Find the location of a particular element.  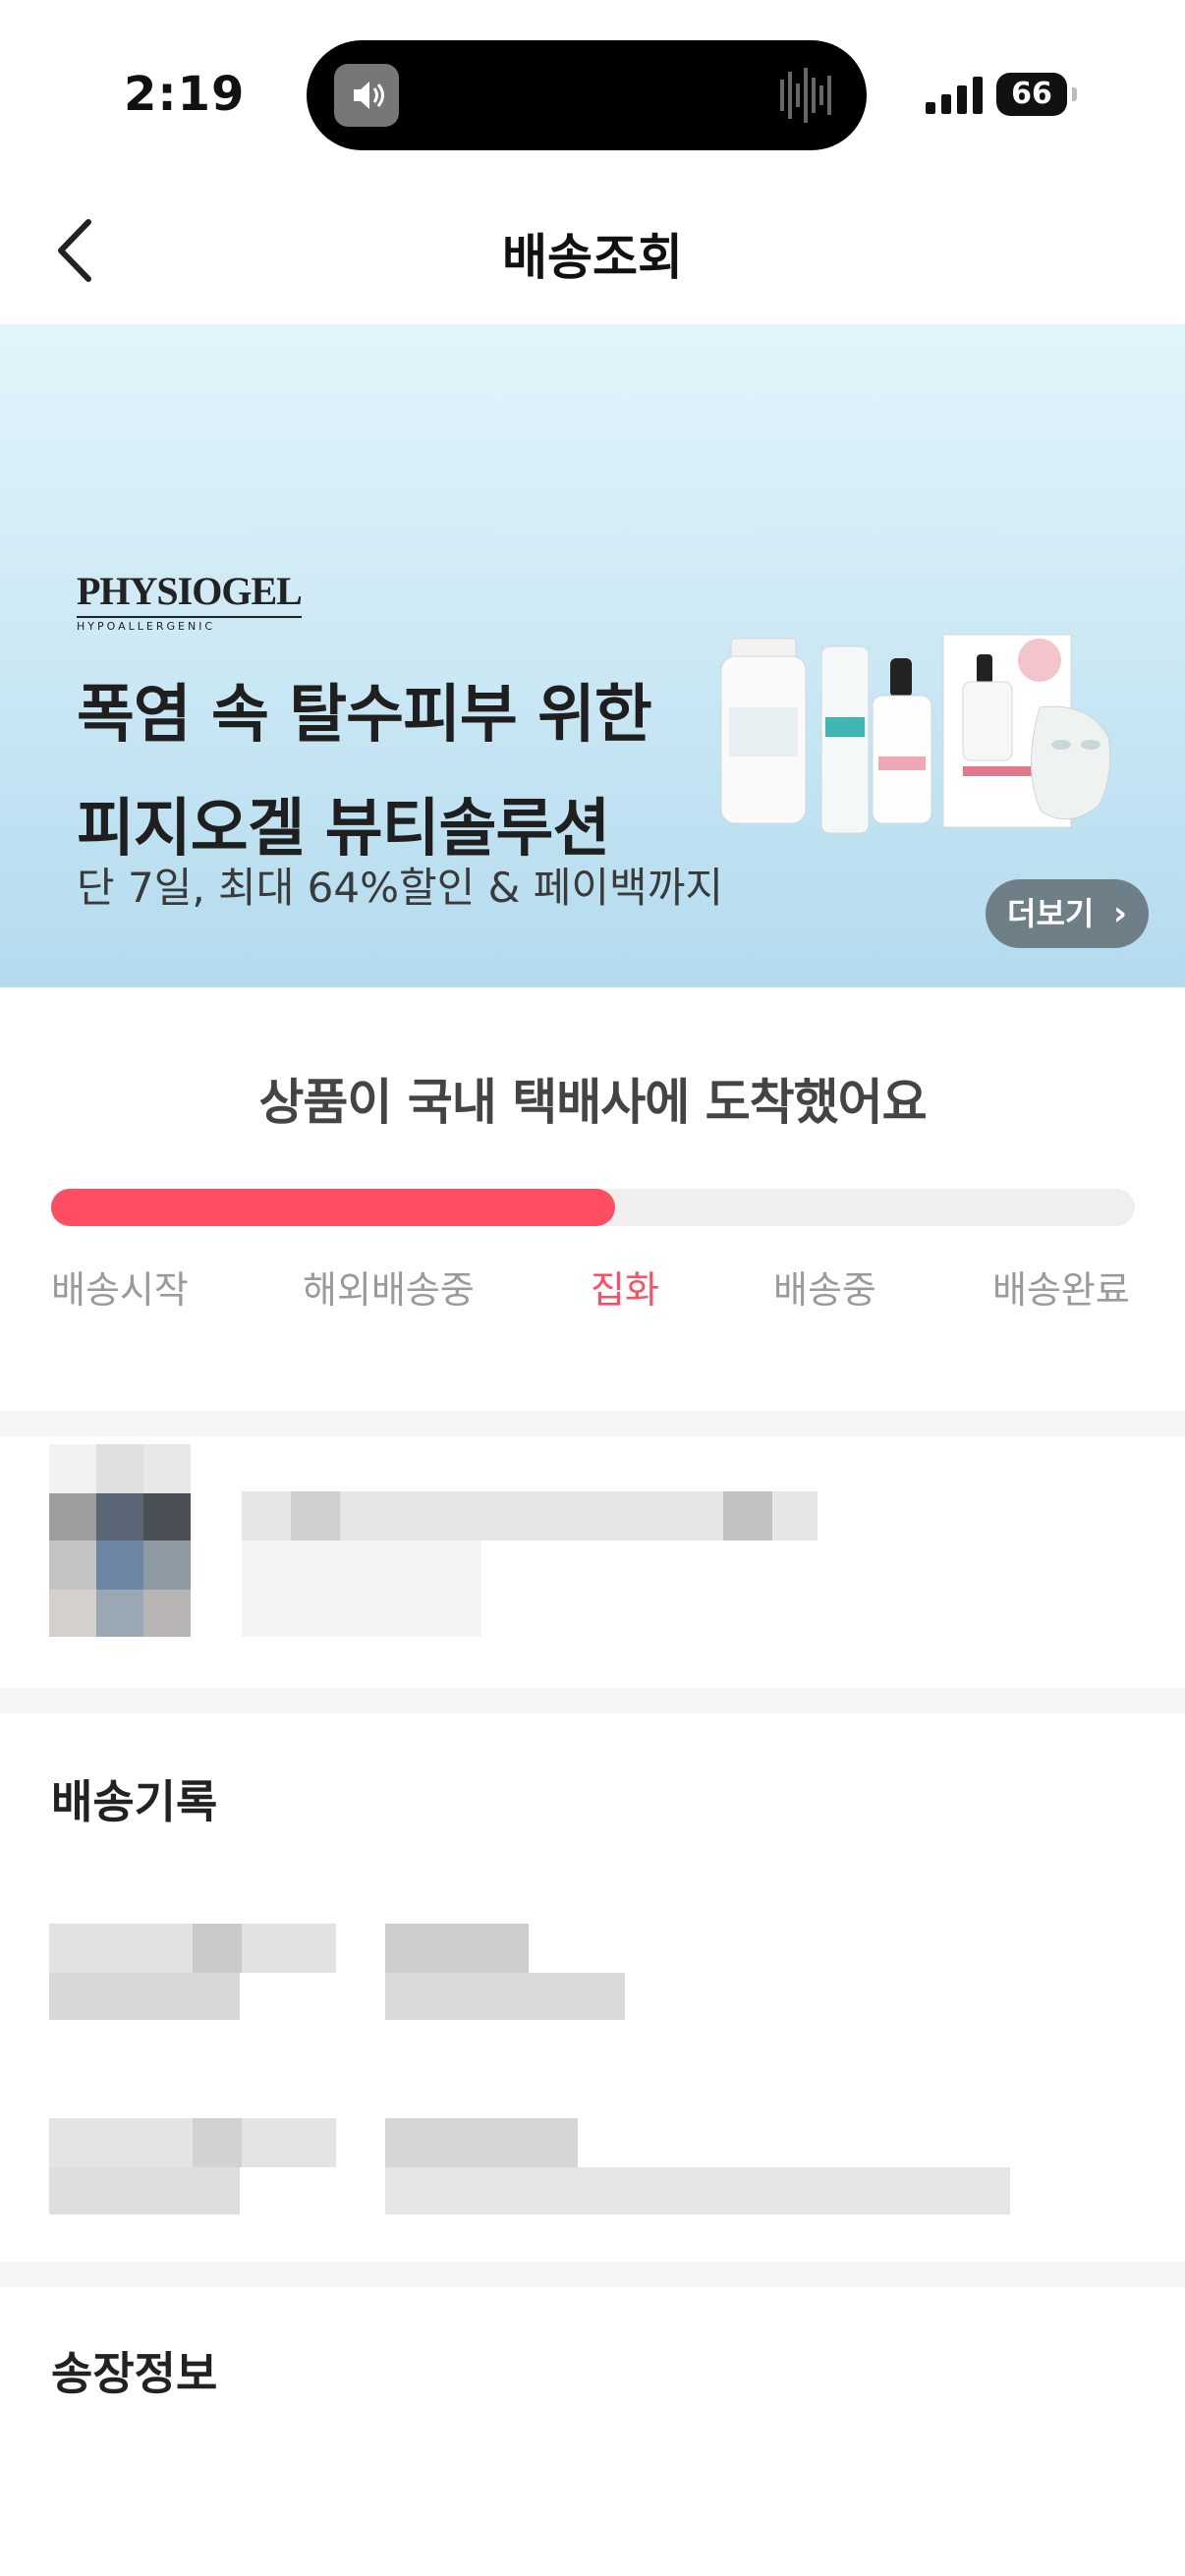

step-international-shipping: 해외배송중 is located at coordinates (389, 1290).